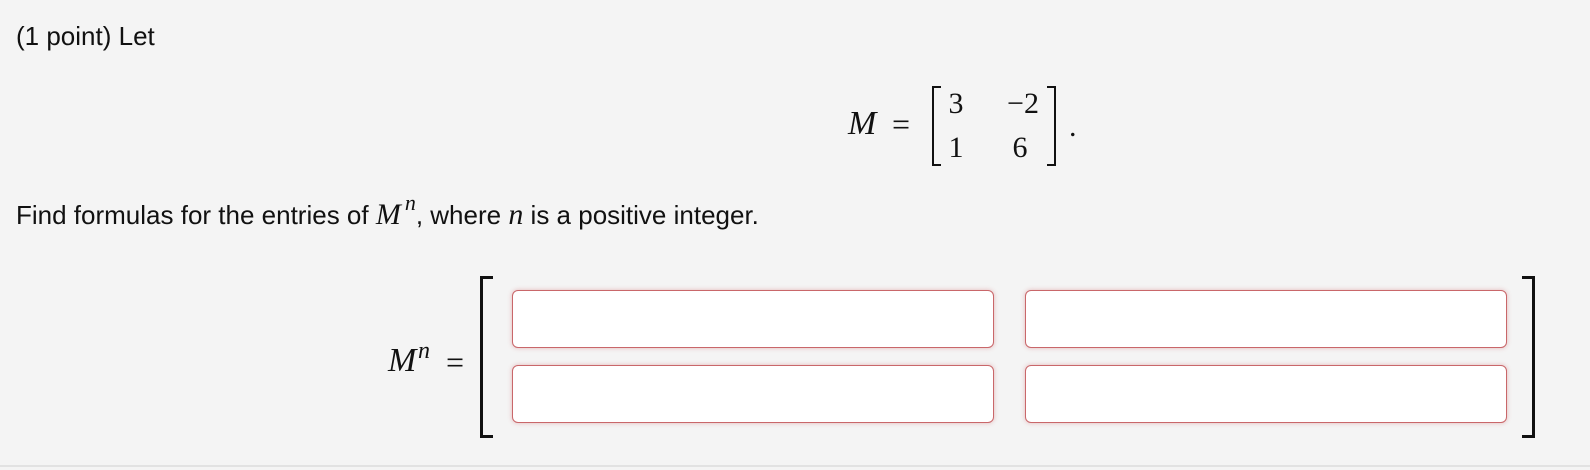 This screenshot has width=1590, height=470. What do you see at coordinates (1073, 126) in the screenshot?
I see `sentence-period: .` at bounding box center [1073, 126].